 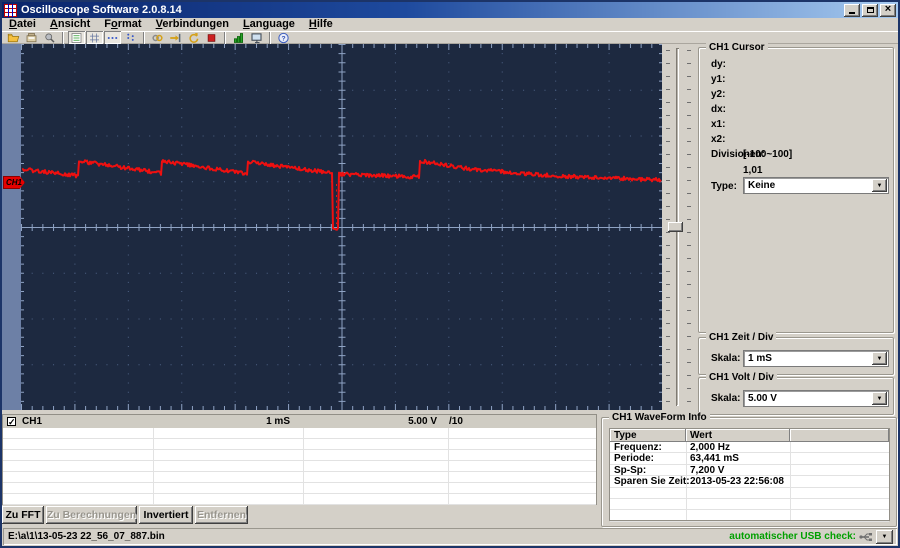 What do you see at coordinates (816, 358) in the screenshot?
I see `time-div-select: 1 mS ▼` at bounding box center [816, 358].